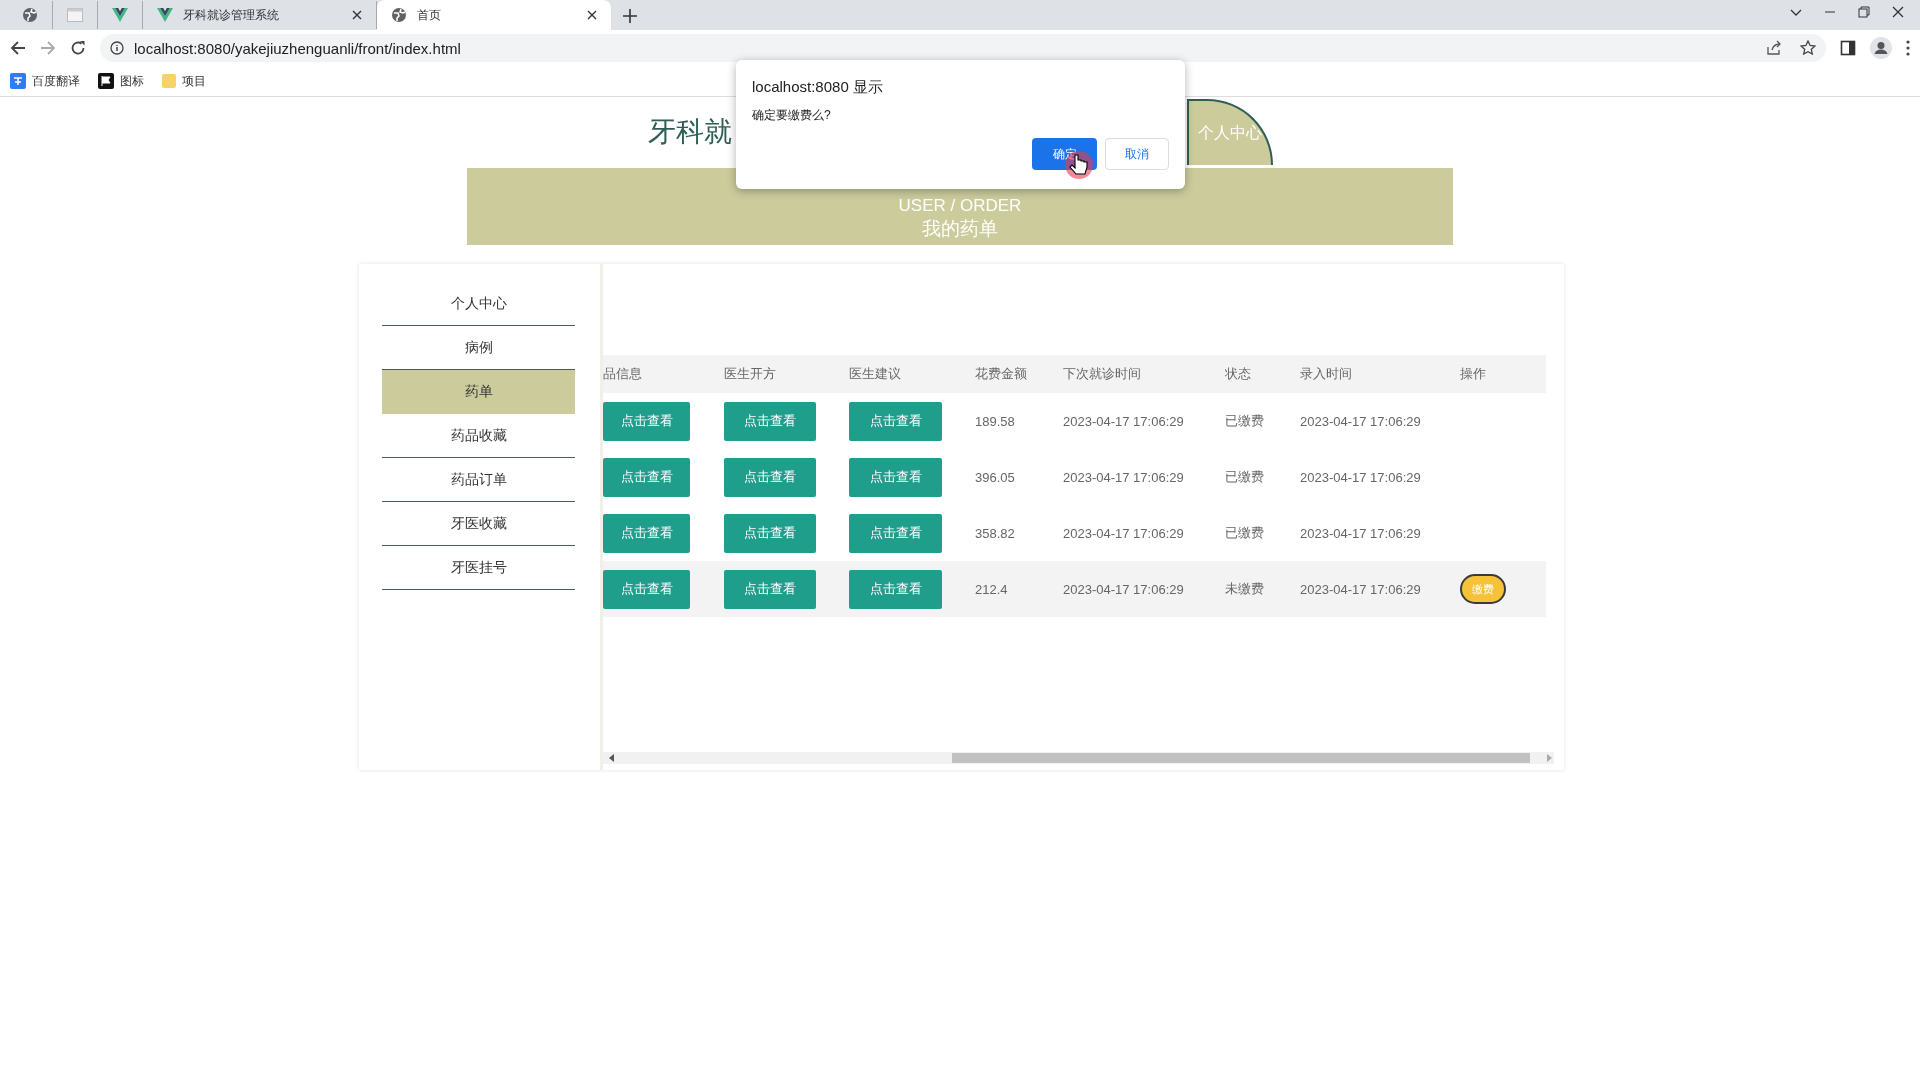  I want to click on sidebar-item: 牙医挂号, so click(478, 568).